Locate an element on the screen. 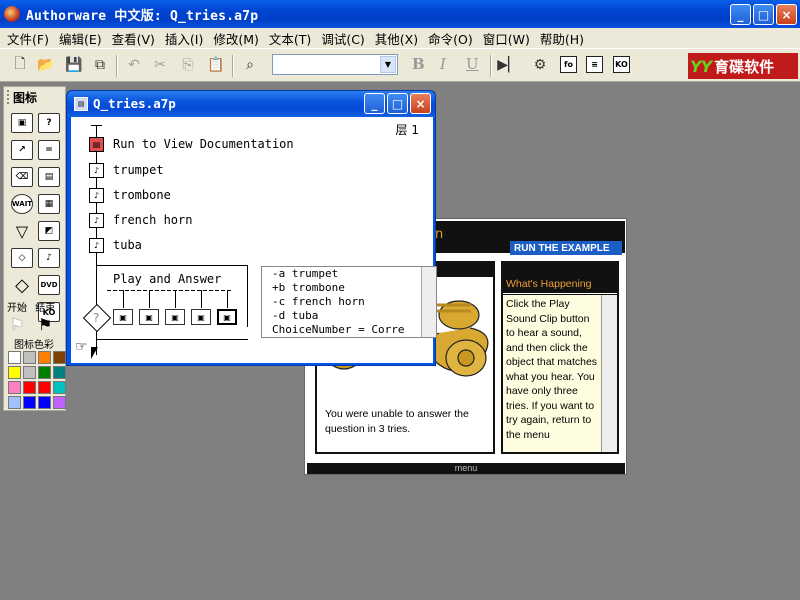 The image size is (800, 600). brand-logo: YY is located at coordinates (701, 66).